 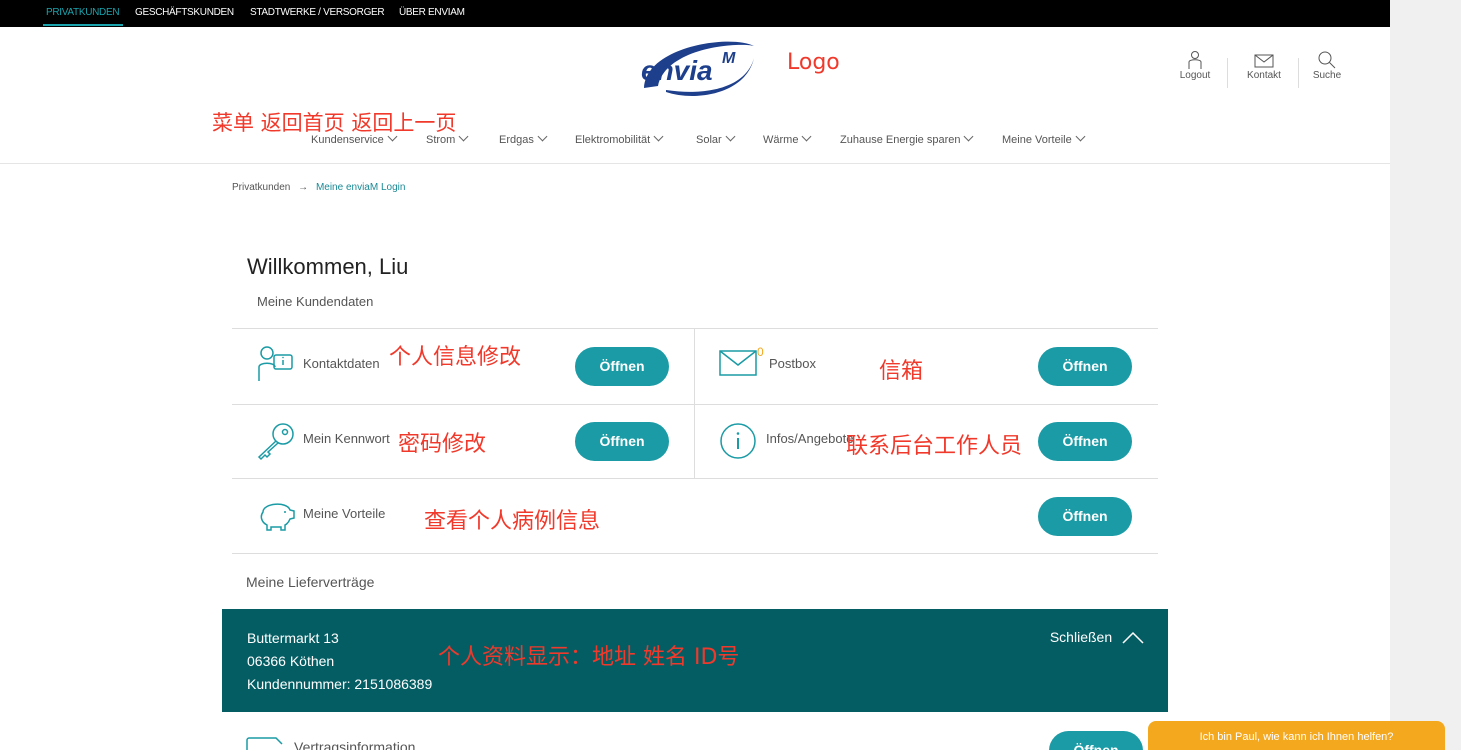 I want to click on postbox-label: Postbox, so click(x=792, y=363).